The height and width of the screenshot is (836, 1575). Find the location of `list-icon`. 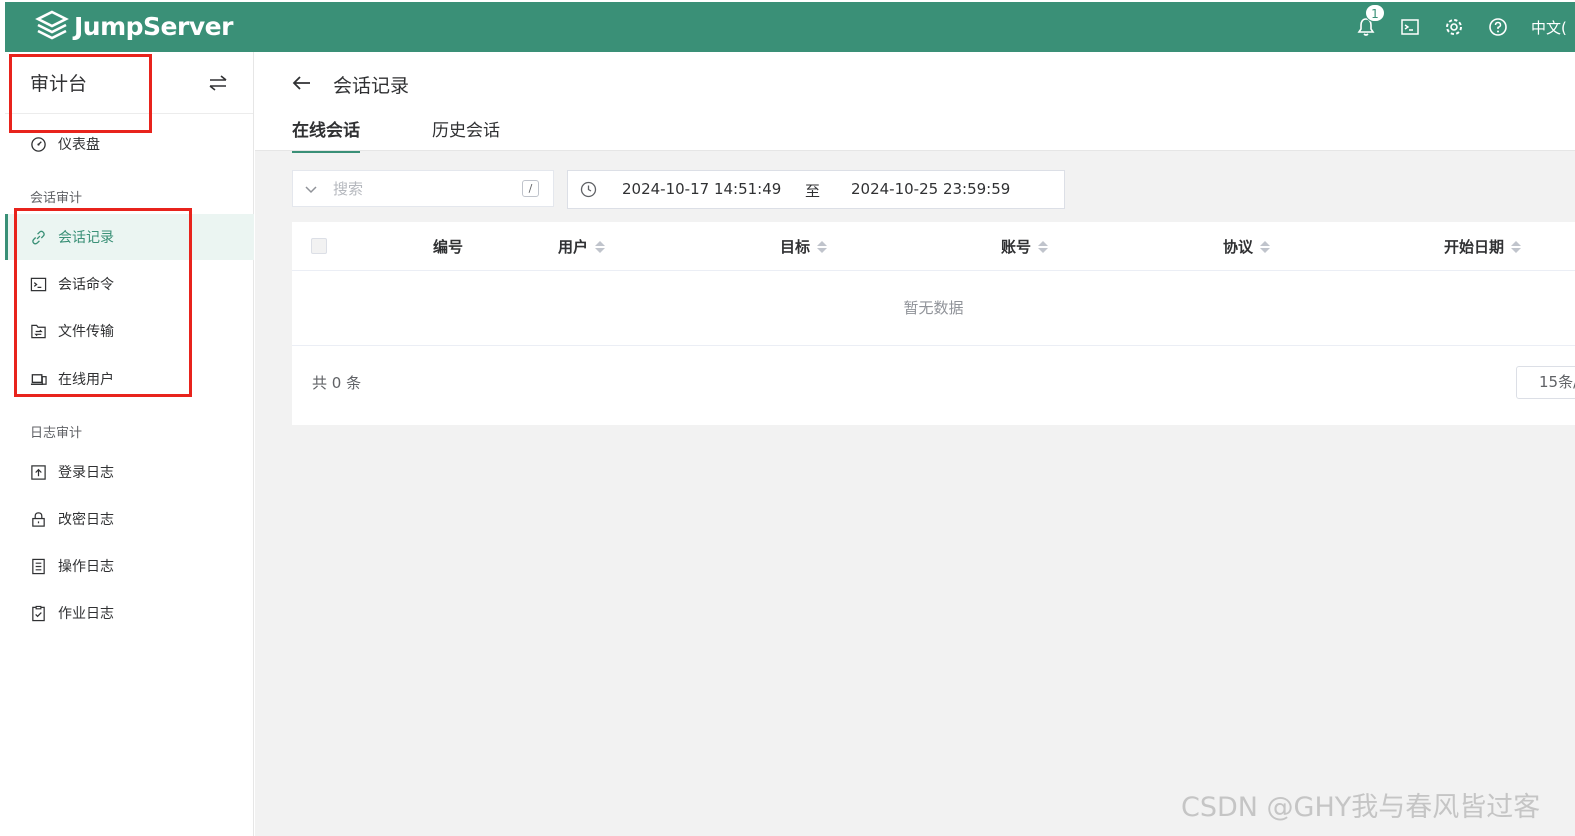

list-icon is located at coordinates (38, 566).